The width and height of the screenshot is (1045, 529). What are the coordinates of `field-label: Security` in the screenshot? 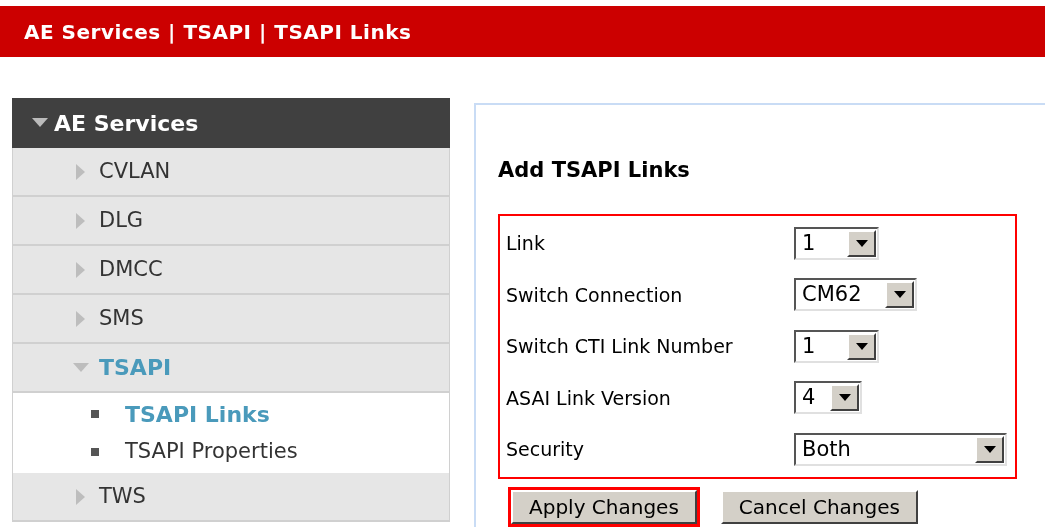 It's located at (546, 449).